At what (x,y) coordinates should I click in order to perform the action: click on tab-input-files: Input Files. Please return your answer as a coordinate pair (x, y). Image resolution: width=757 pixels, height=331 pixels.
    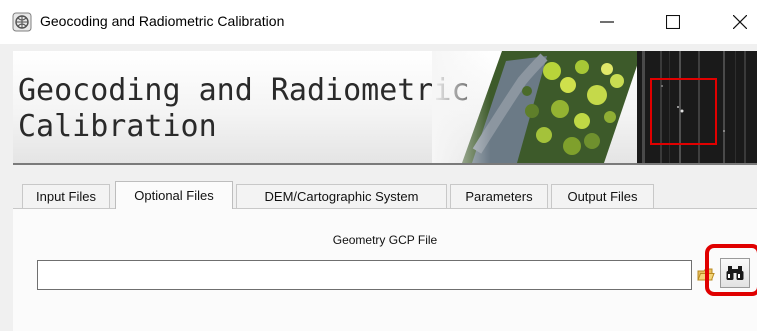
    Looking at the image, I should click on (66, 196).